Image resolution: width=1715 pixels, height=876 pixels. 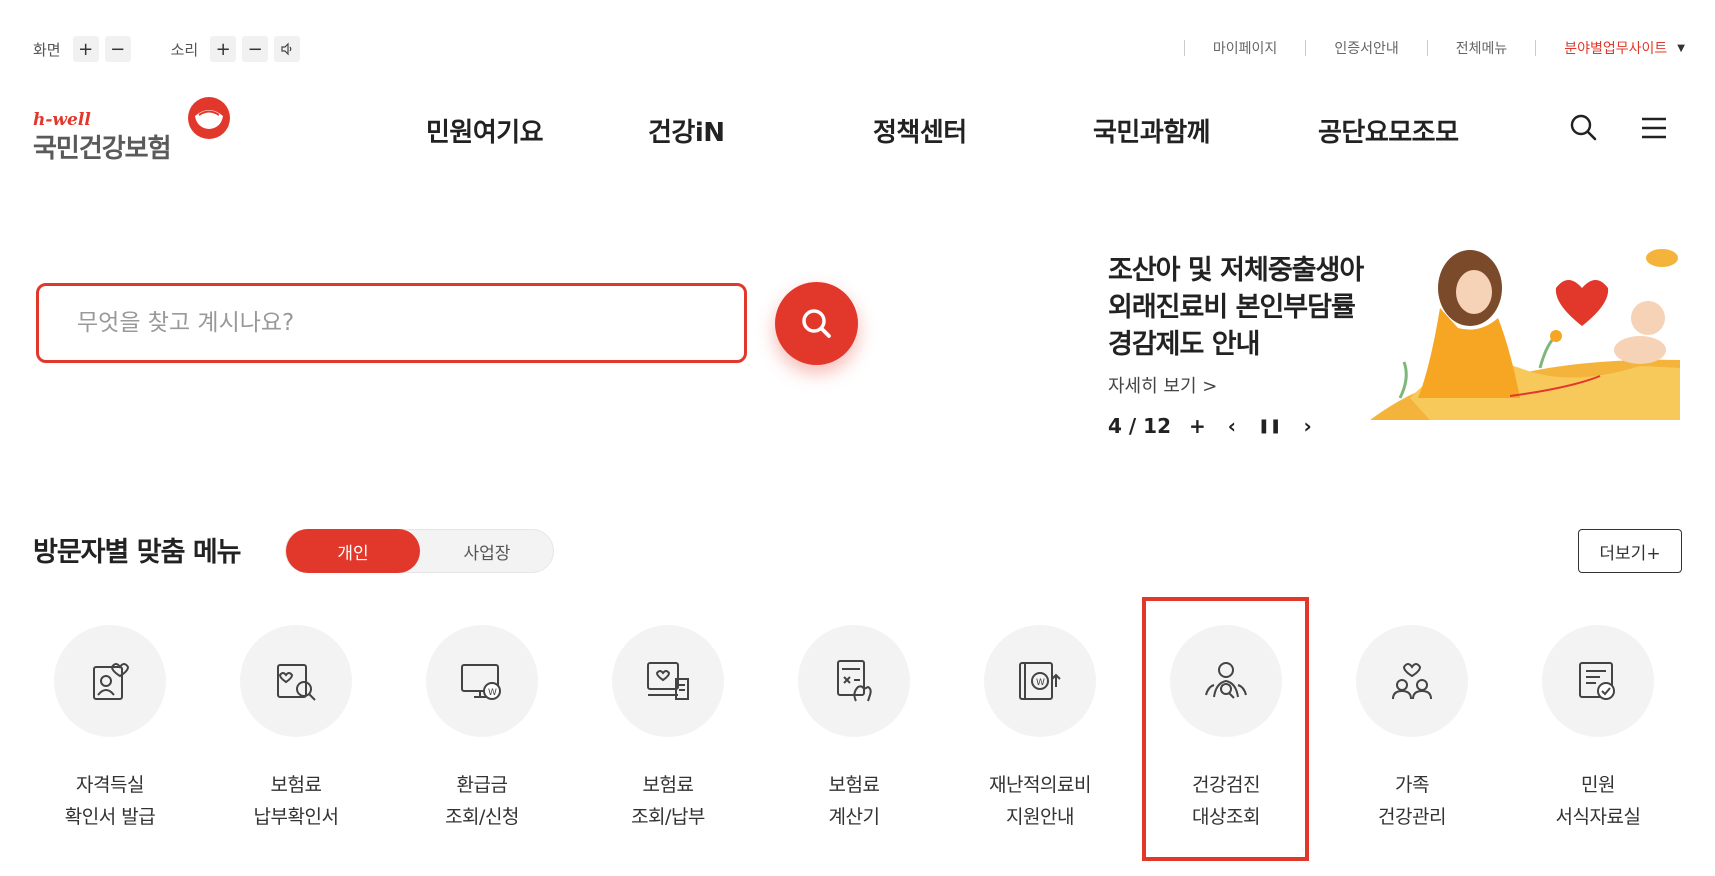 I want to click on banner-next-button: ›, so click(x=1307, y=426).